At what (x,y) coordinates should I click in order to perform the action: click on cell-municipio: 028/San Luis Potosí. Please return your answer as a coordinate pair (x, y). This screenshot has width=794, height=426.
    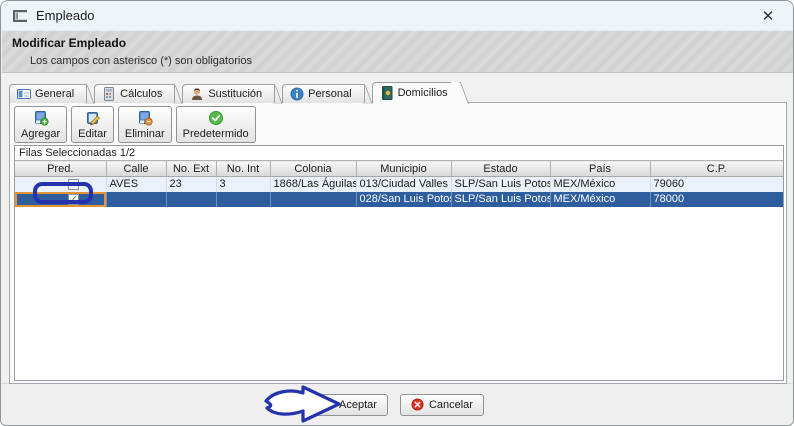
    Looking at the image, I should click on (404, 199).